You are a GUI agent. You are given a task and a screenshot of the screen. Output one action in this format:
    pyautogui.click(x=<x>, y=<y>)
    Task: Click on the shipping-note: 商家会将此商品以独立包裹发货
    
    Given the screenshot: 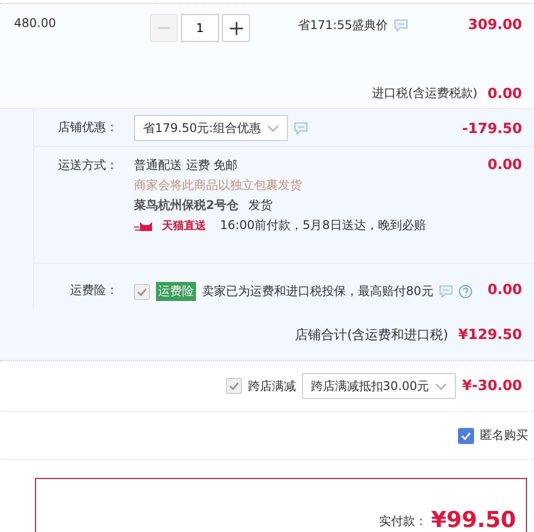 What is the action you would take?
    pyautogui.click(x=218, y=185)
    